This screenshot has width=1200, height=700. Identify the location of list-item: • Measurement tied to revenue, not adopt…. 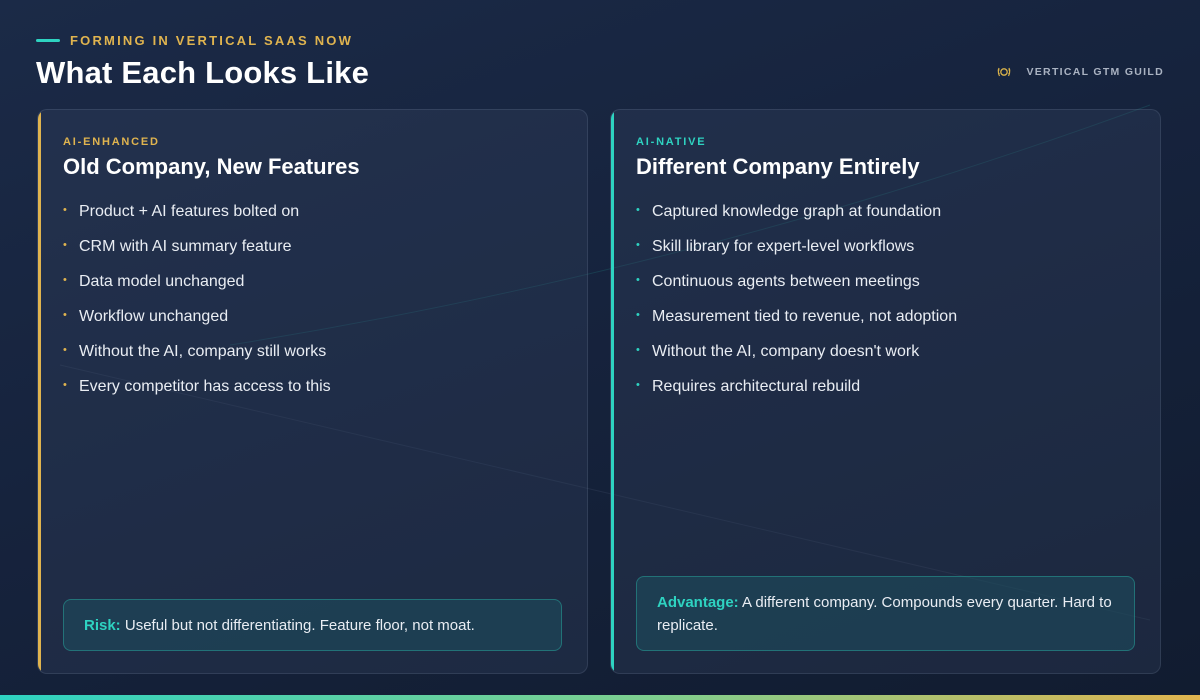
(796, 324).